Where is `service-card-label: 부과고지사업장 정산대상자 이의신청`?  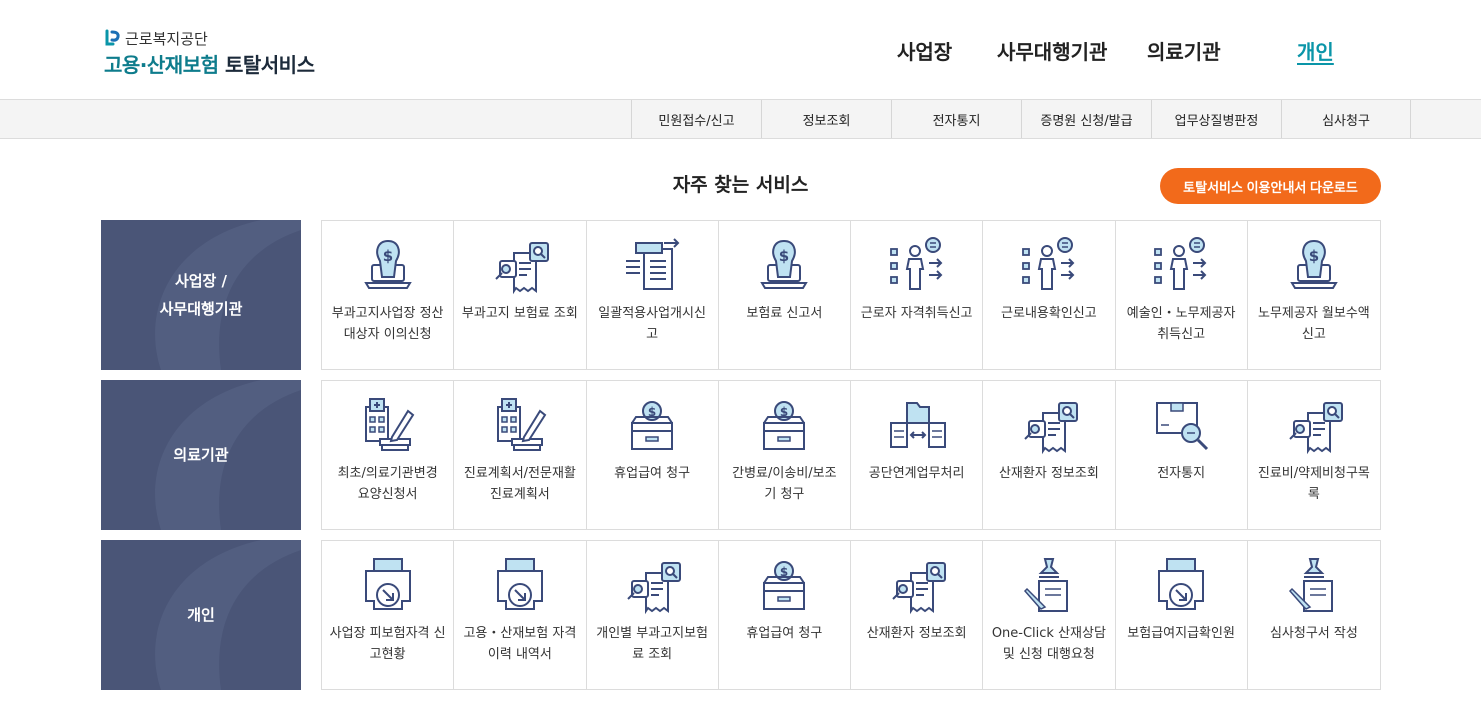 service-card-label: 부과고지사업장 정산대상자 이의신청 is located at coordinates (387, 324).